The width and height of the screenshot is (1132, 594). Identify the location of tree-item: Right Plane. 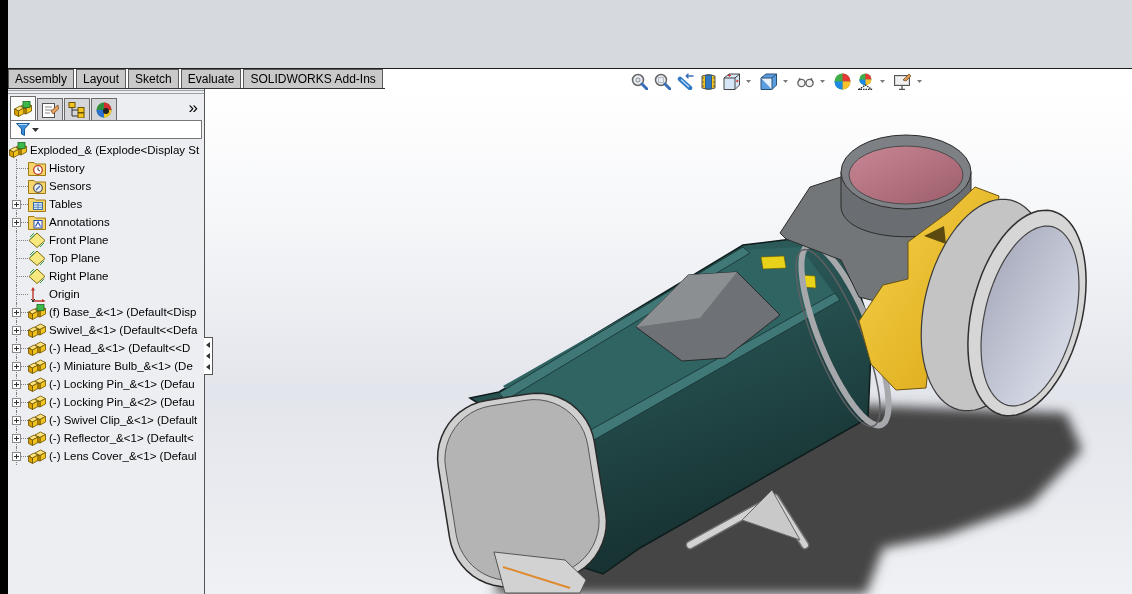
(79, 276).